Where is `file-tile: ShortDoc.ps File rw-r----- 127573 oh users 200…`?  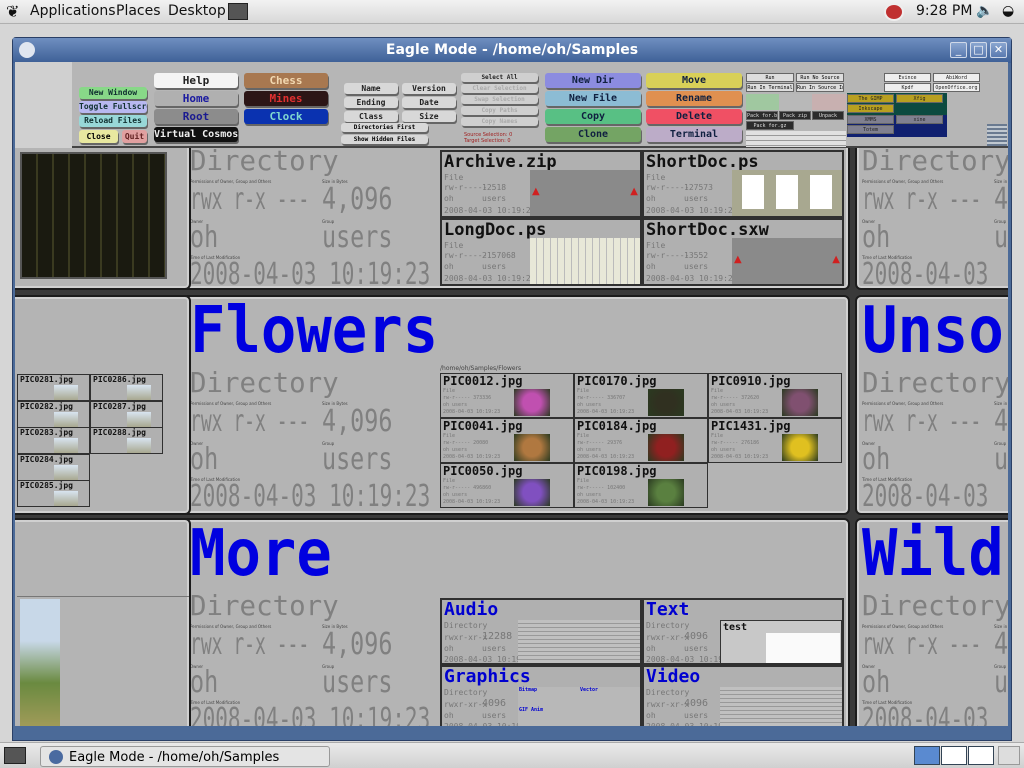 file-tile: ShortDoc.ps File rw-r----- 127573 oh users 200… is located at coordinates (743, 184).